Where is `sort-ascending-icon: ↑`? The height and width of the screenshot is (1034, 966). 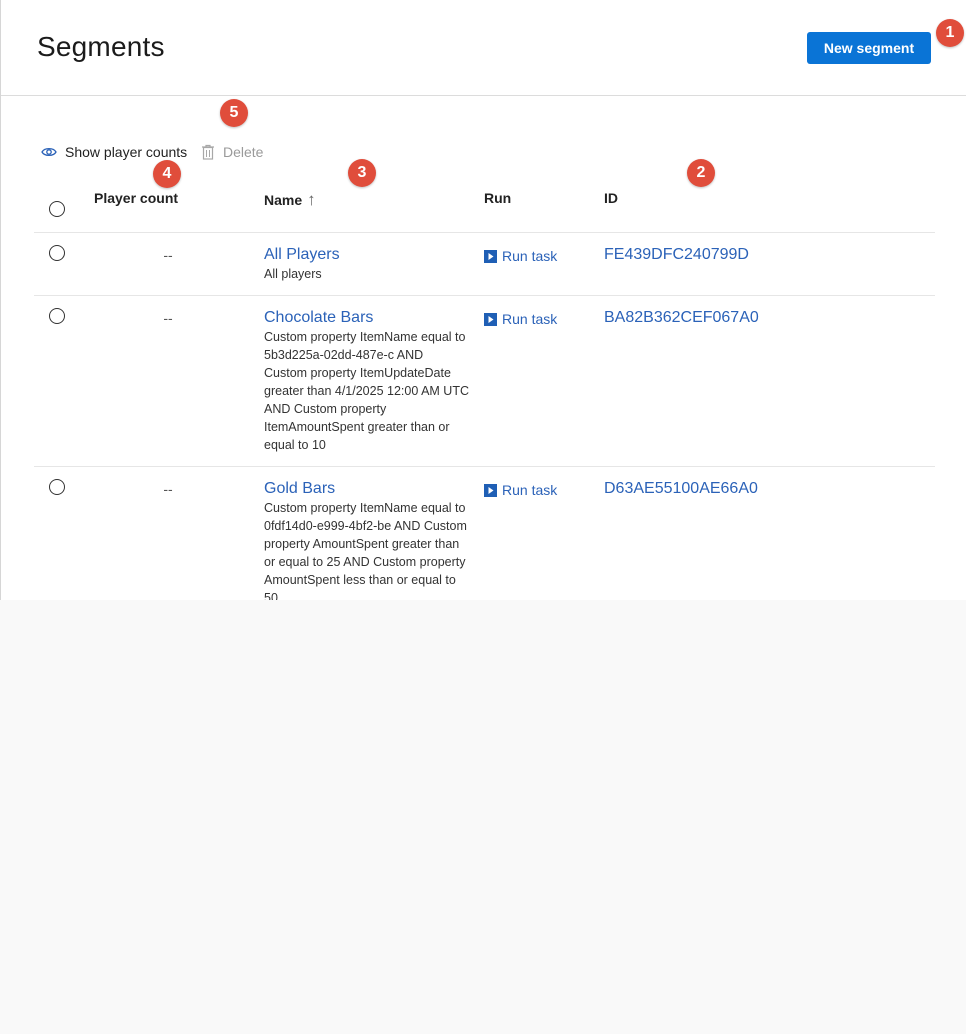 sort-ascending-icon: ↑ is located at coordinates (311, 199).